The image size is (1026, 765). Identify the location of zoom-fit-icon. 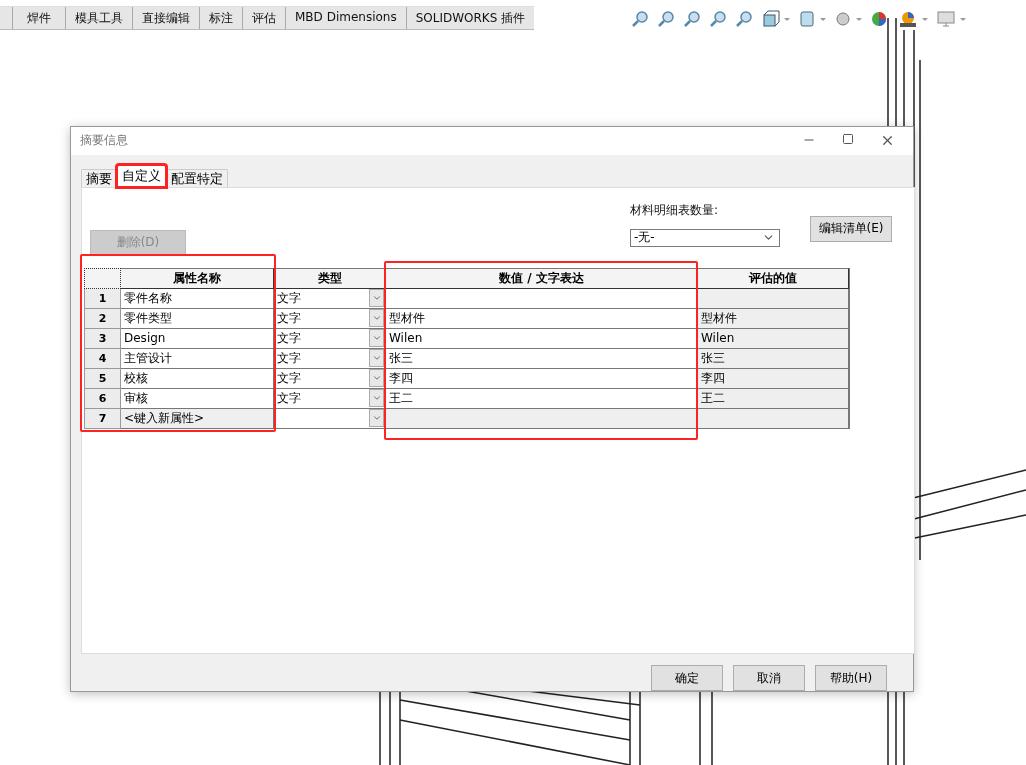
(641, 19).